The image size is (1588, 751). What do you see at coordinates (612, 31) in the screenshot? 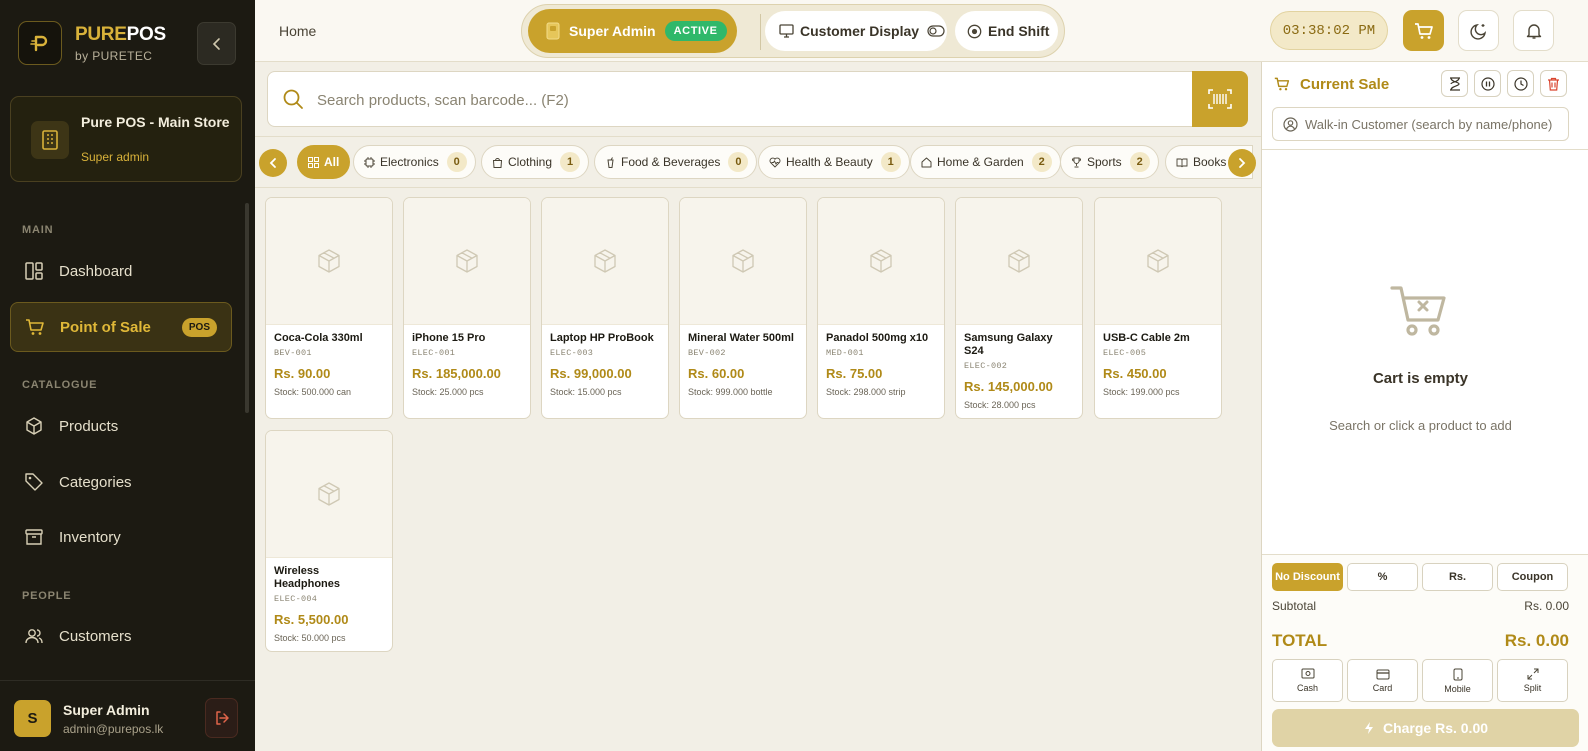
I see `role-label: Super Admin` at bounding box center [612, 31].